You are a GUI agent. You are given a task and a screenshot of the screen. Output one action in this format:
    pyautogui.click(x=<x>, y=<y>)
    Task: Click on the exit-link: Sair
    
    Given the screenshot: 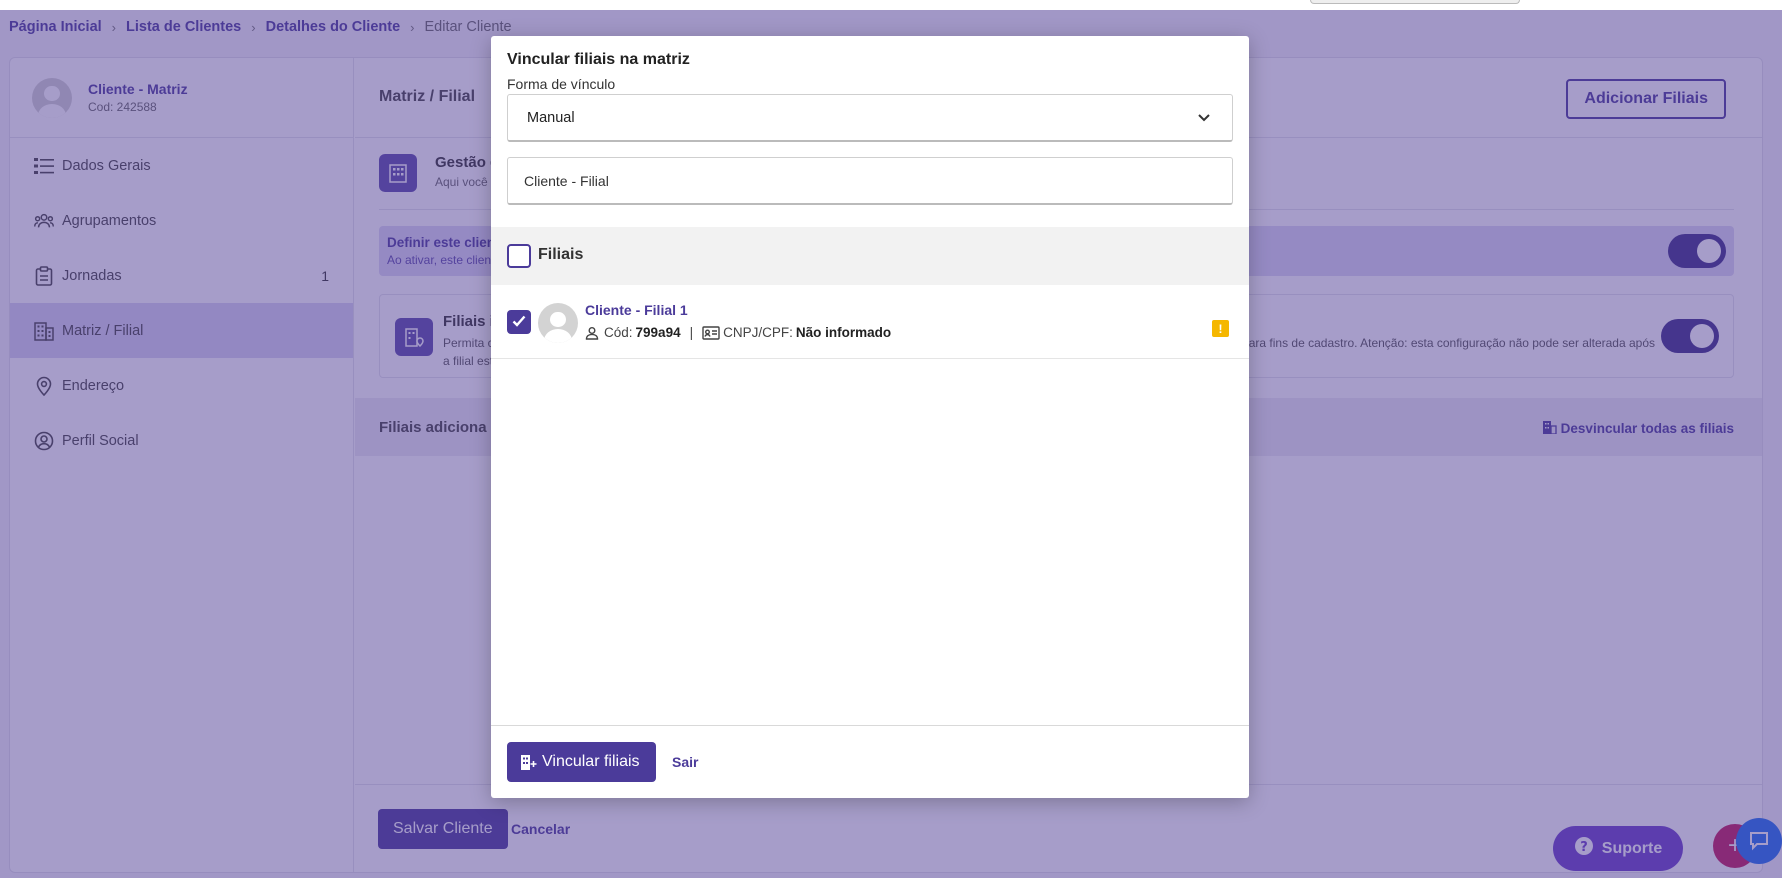 What is the action you would take?
    pyautogui.click(x=685, y=762)
    